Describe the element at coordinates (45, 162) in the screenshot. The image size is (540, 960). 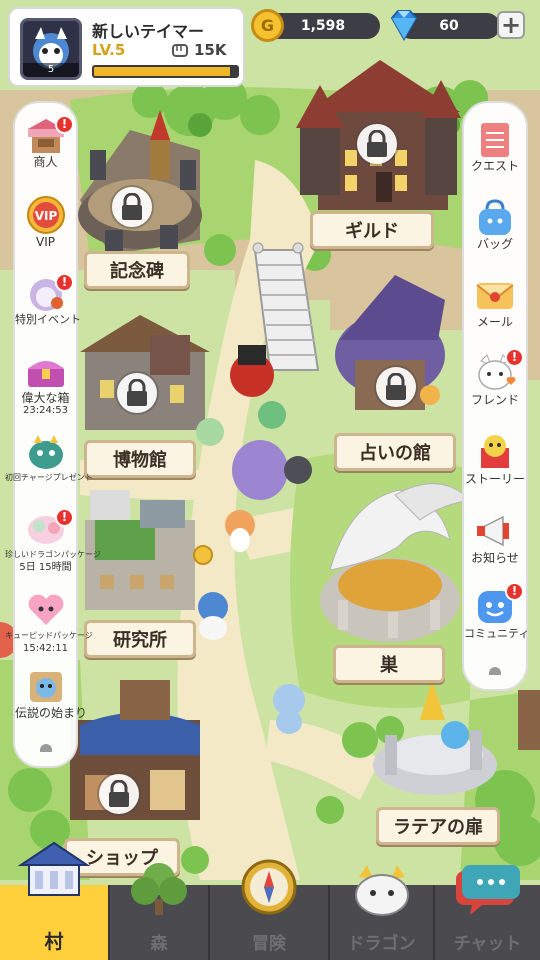
I see `menu-label: 商人` at that location.